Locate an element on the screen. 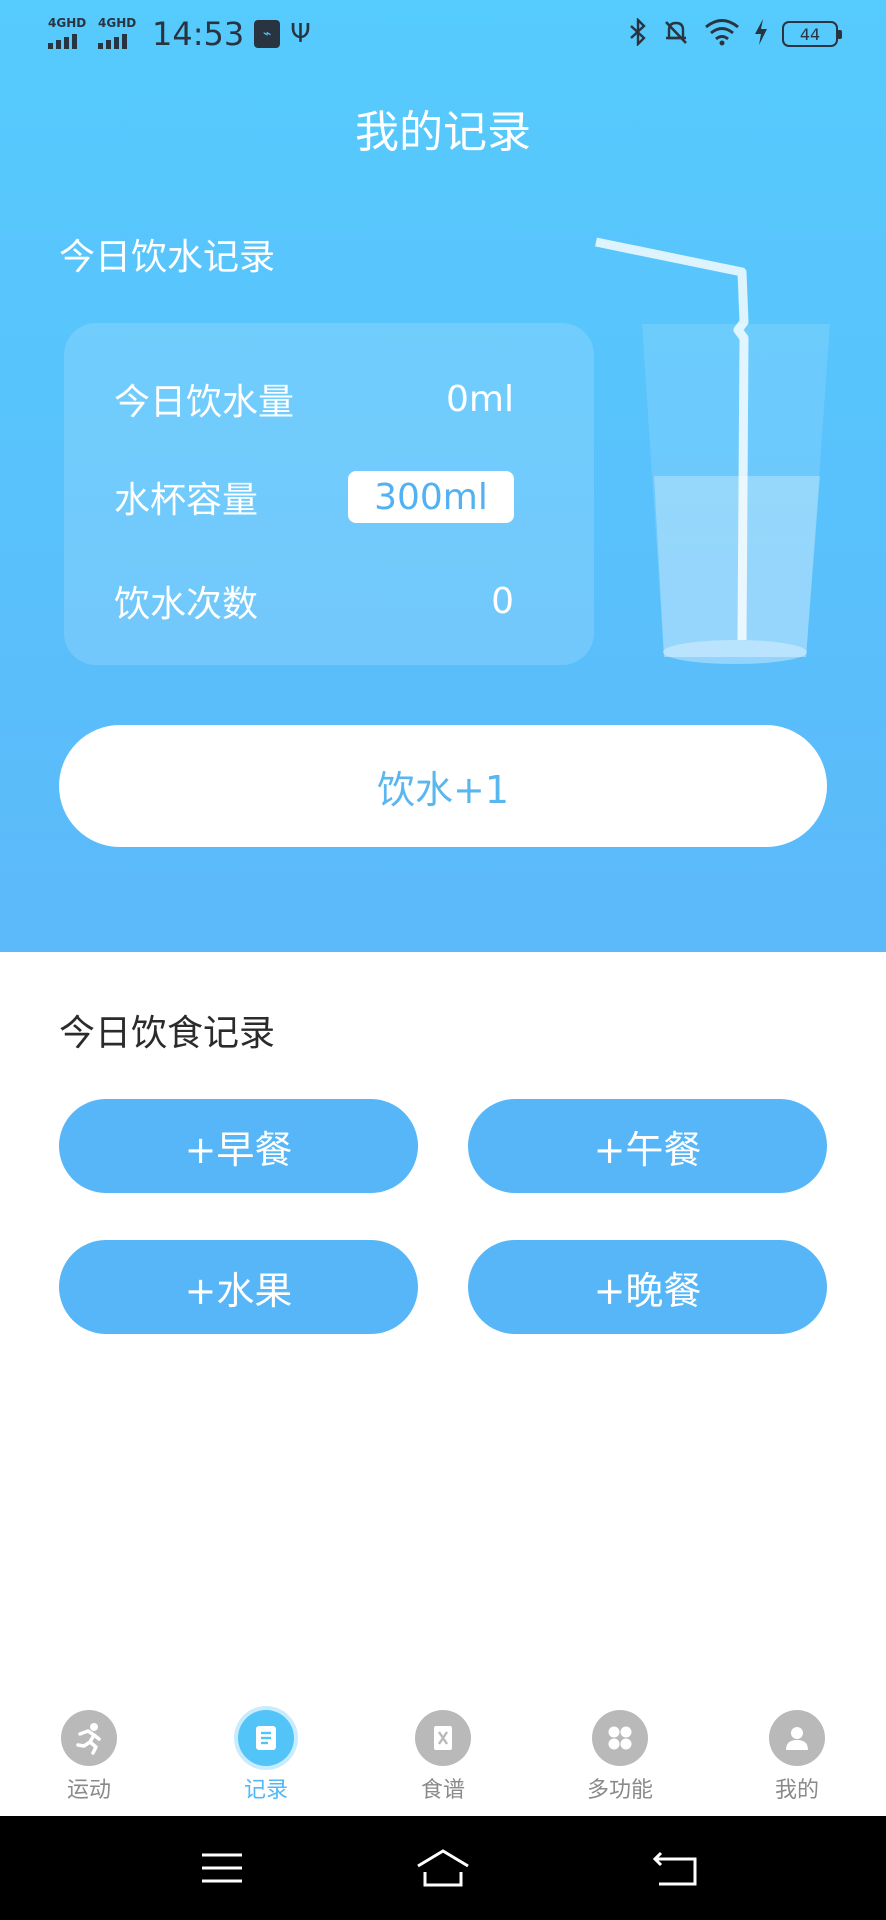 This screenshot has height=1920, width=886. home-icon is located at coordinates (443, 1868).